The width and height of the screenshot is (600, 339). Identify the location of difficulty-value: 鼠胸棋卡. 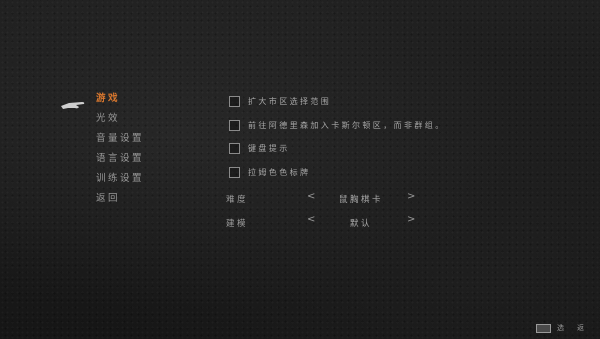
(360, 200).